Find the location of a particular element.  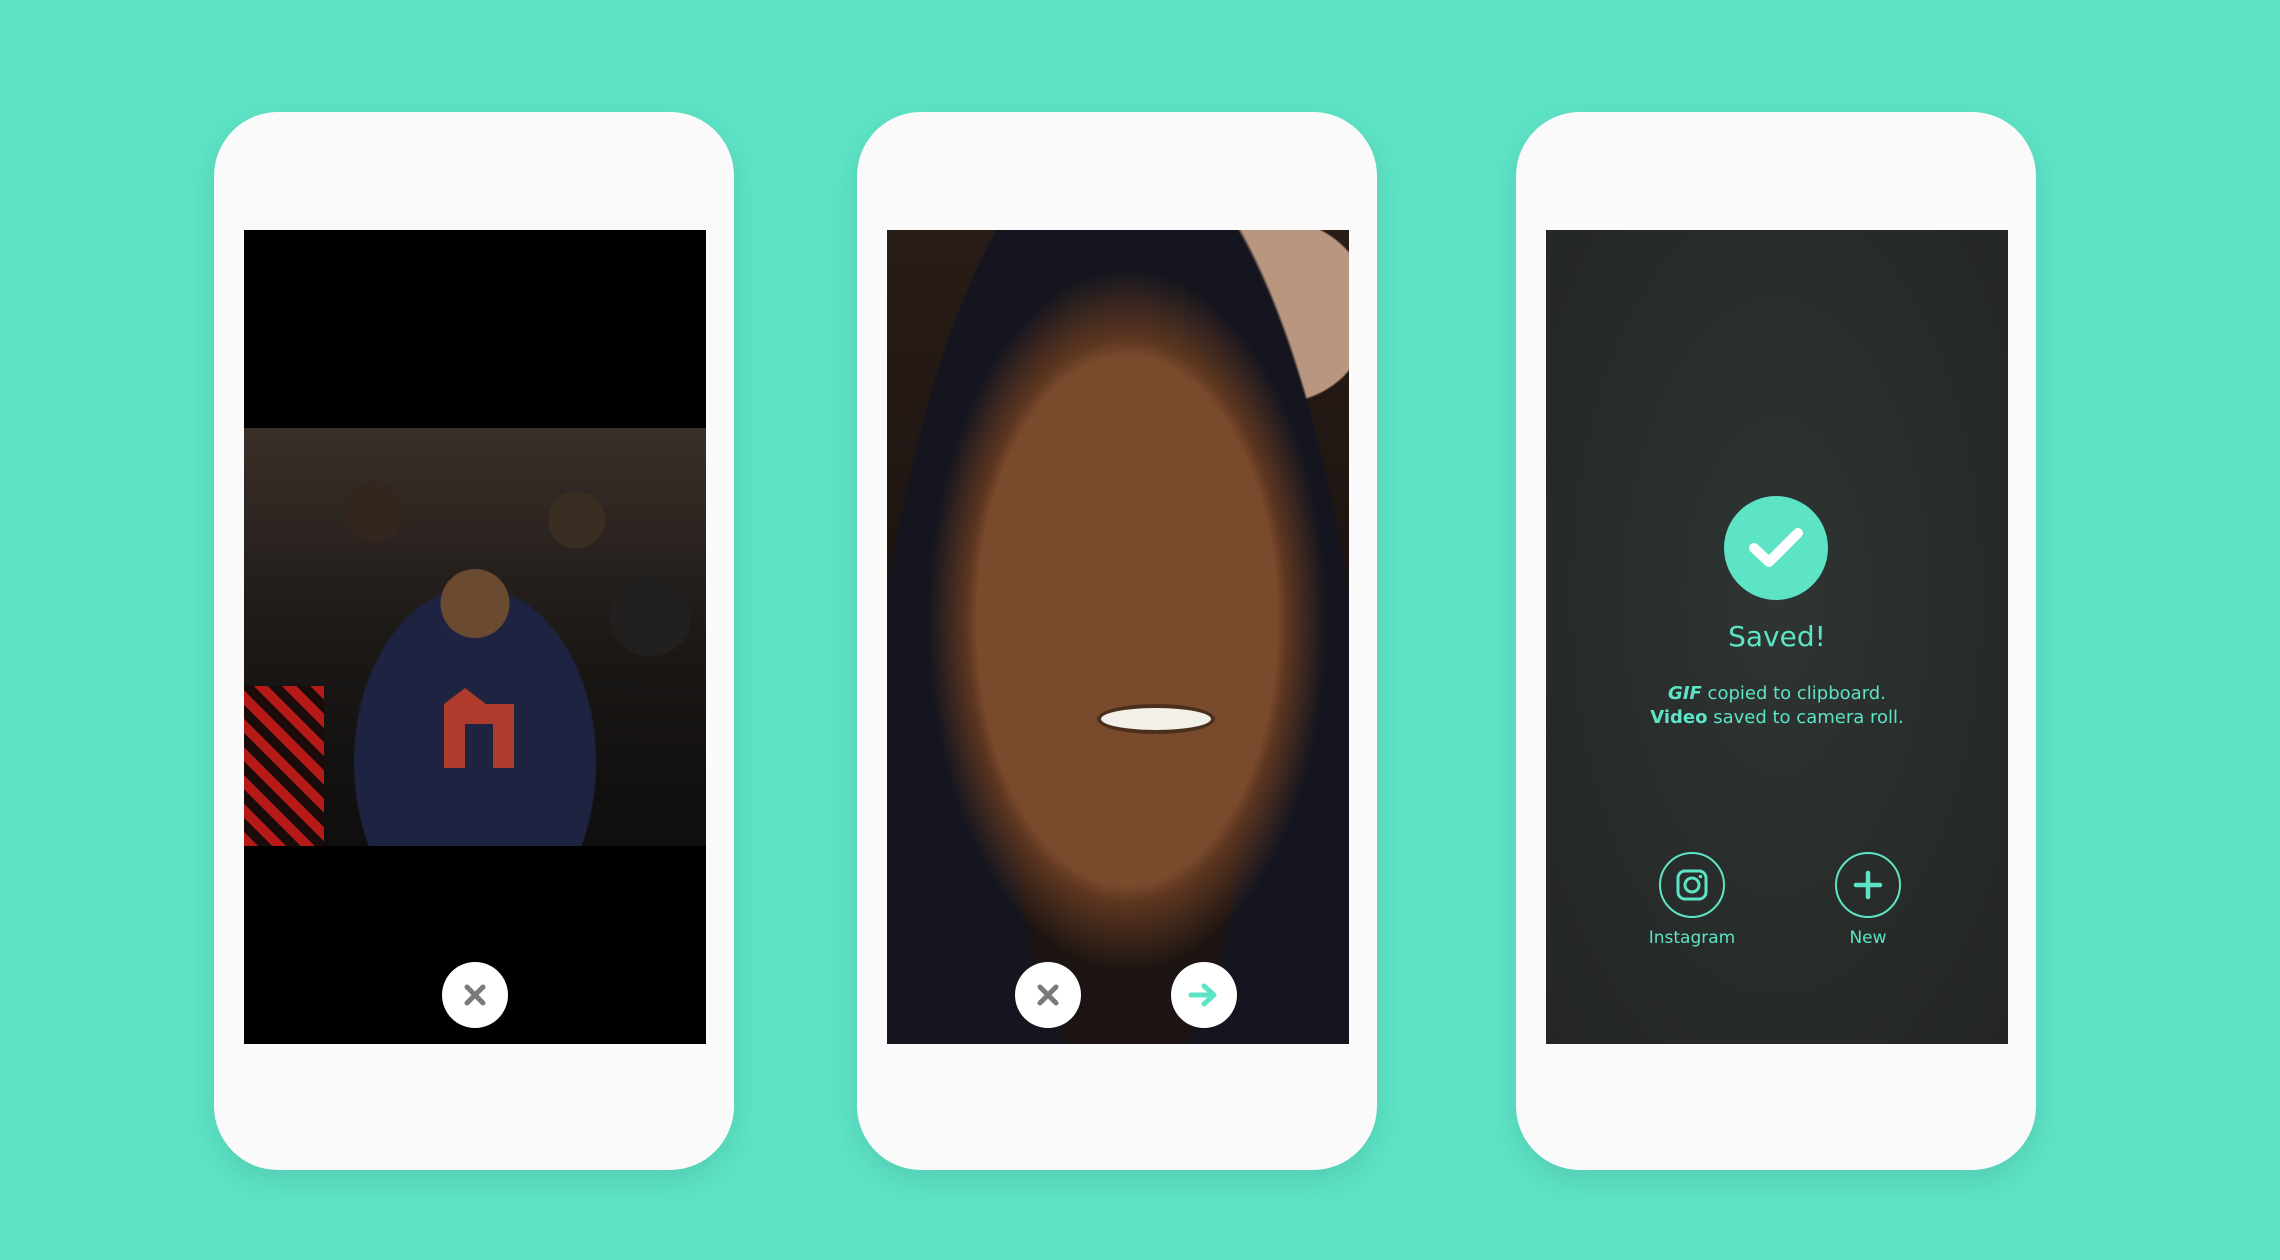

new-button: New is located at coordinates (1868, 900).